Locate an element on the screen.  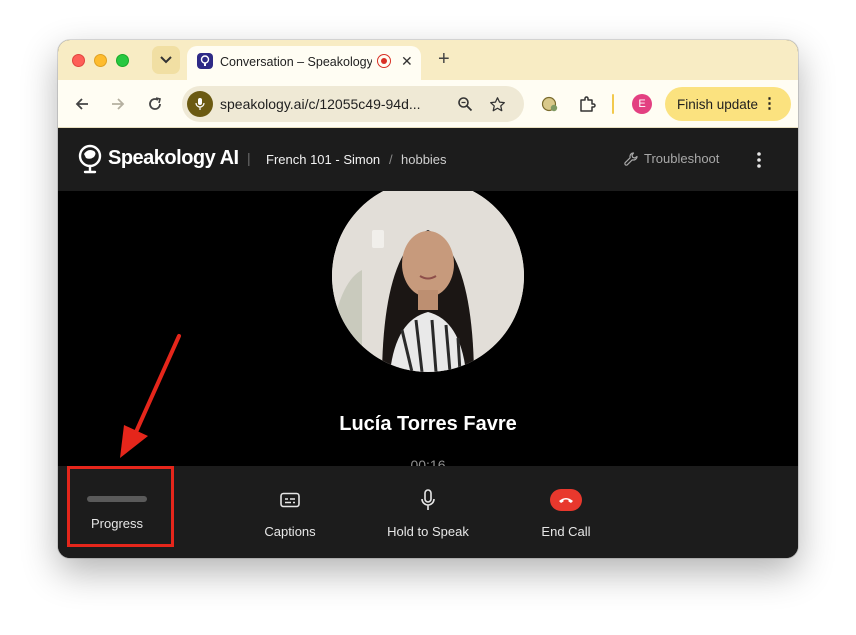
active-tab: Conversation – Speakology AI ✕ is located at coordinates (304, 63).